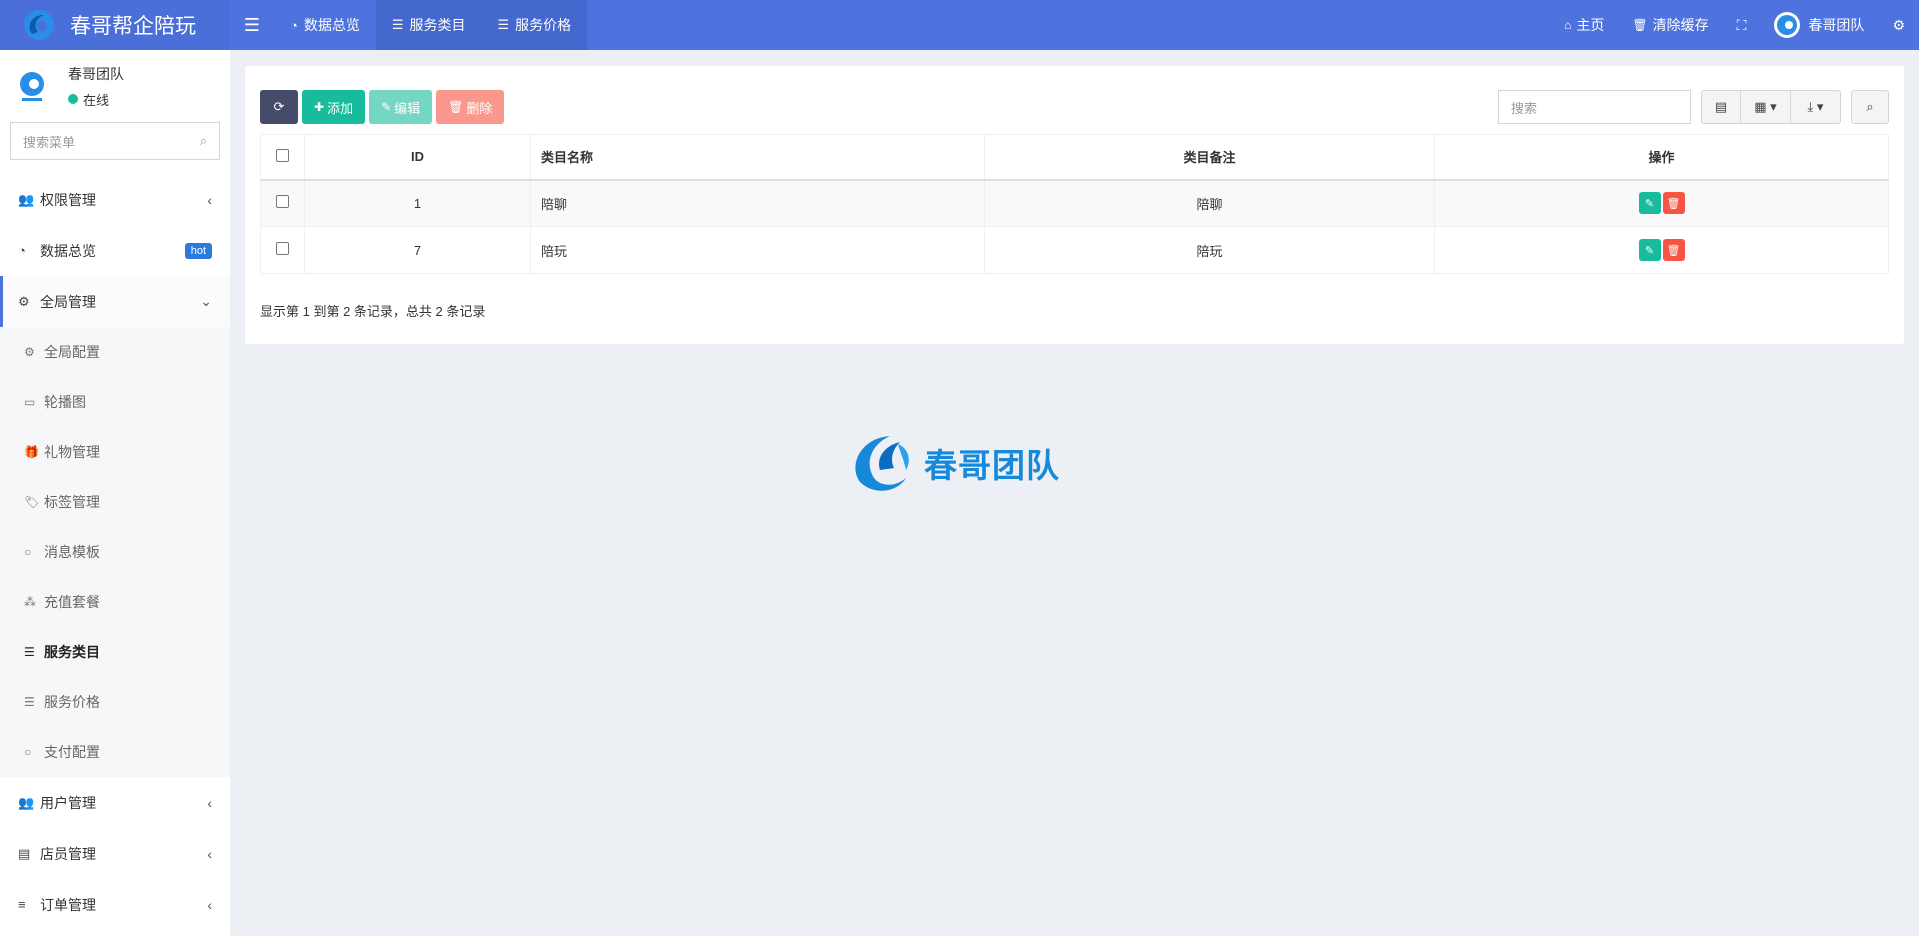 The width and height of the screenshot is (1919, 936). I want to click on user-avatar-icon, so click(1787, 25).